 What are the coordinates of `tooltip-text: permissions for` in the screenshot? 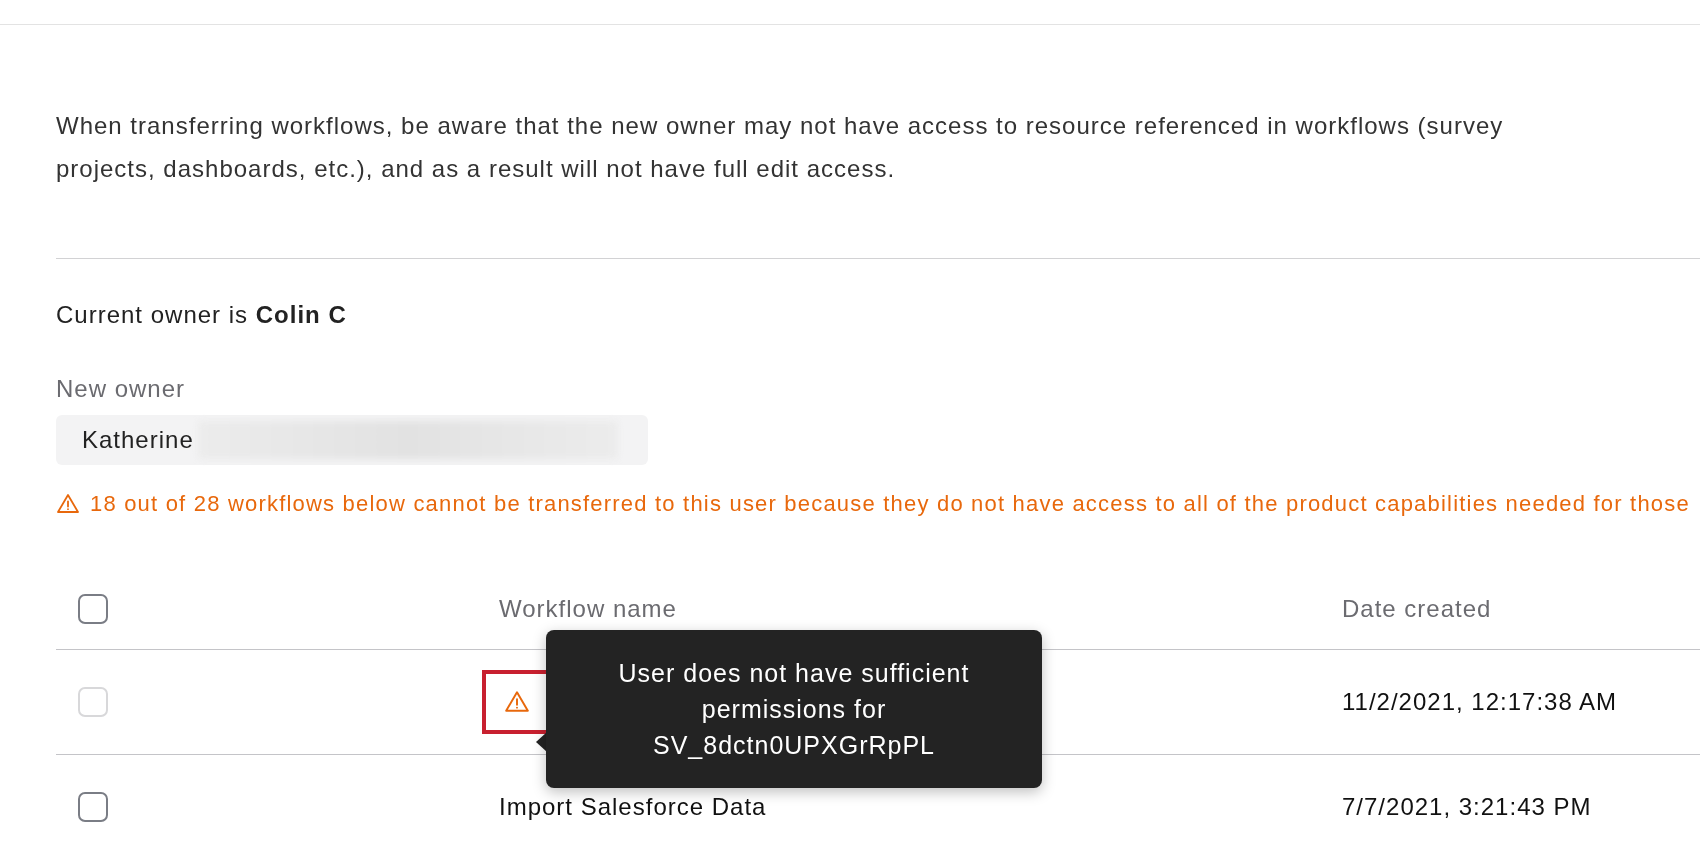 It's located at (794, 709).